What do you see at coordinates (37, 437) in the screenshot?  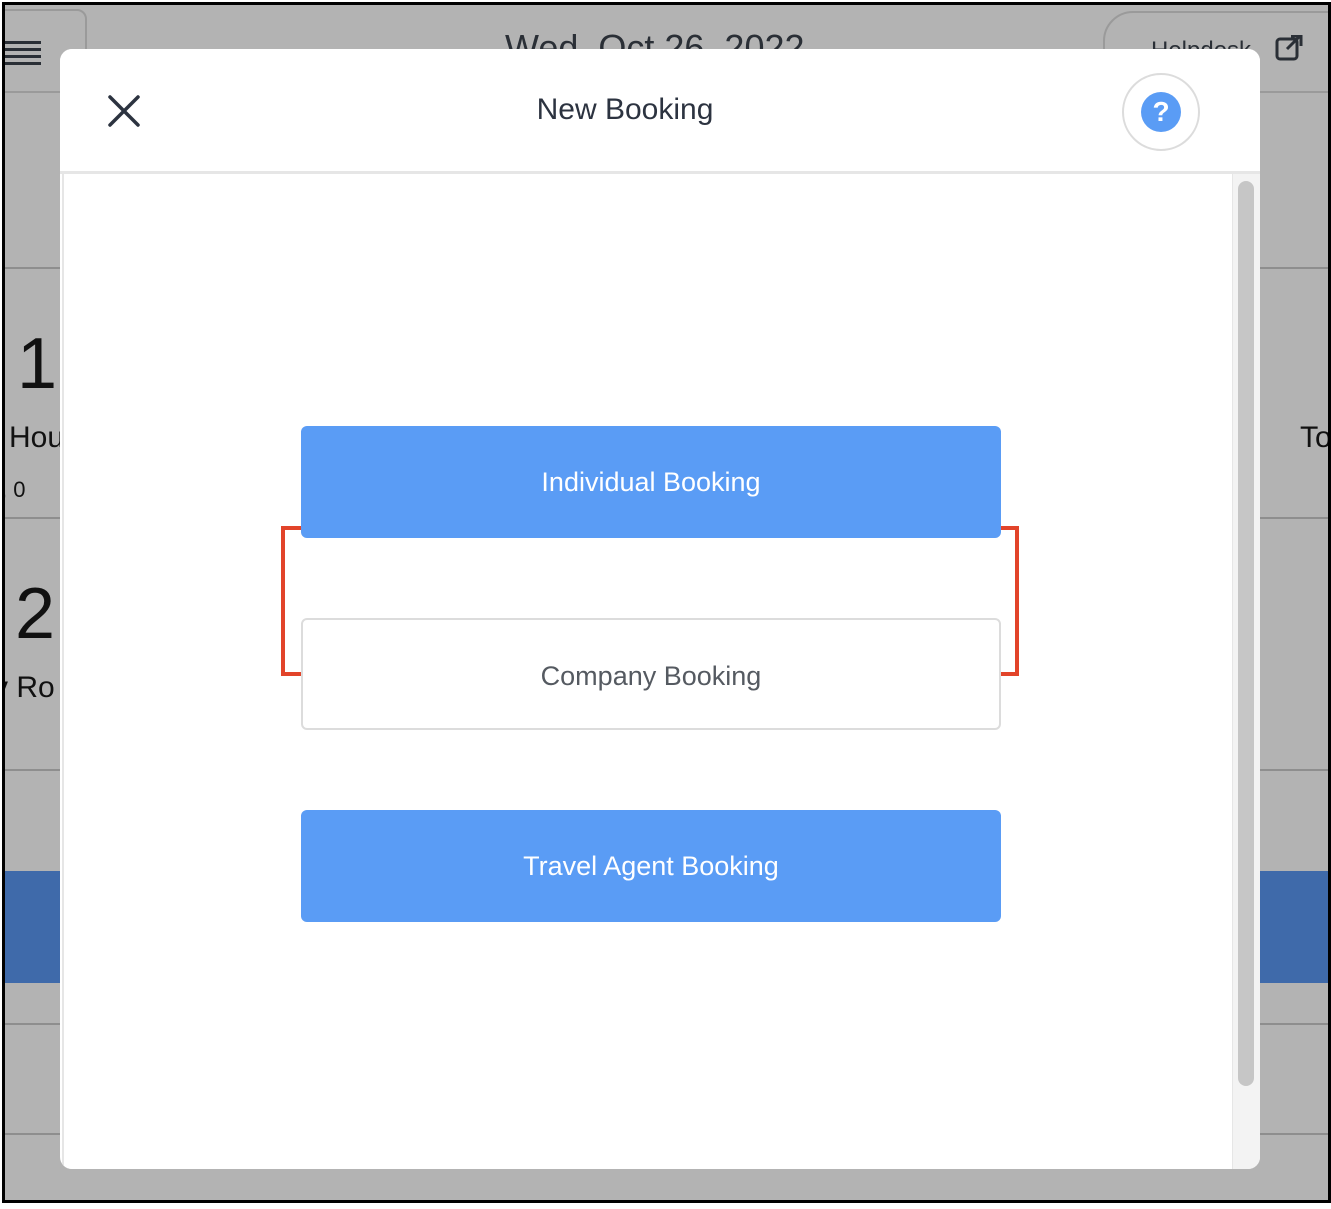 I see `stat-label: Hou` at bounding box center [37, 437].